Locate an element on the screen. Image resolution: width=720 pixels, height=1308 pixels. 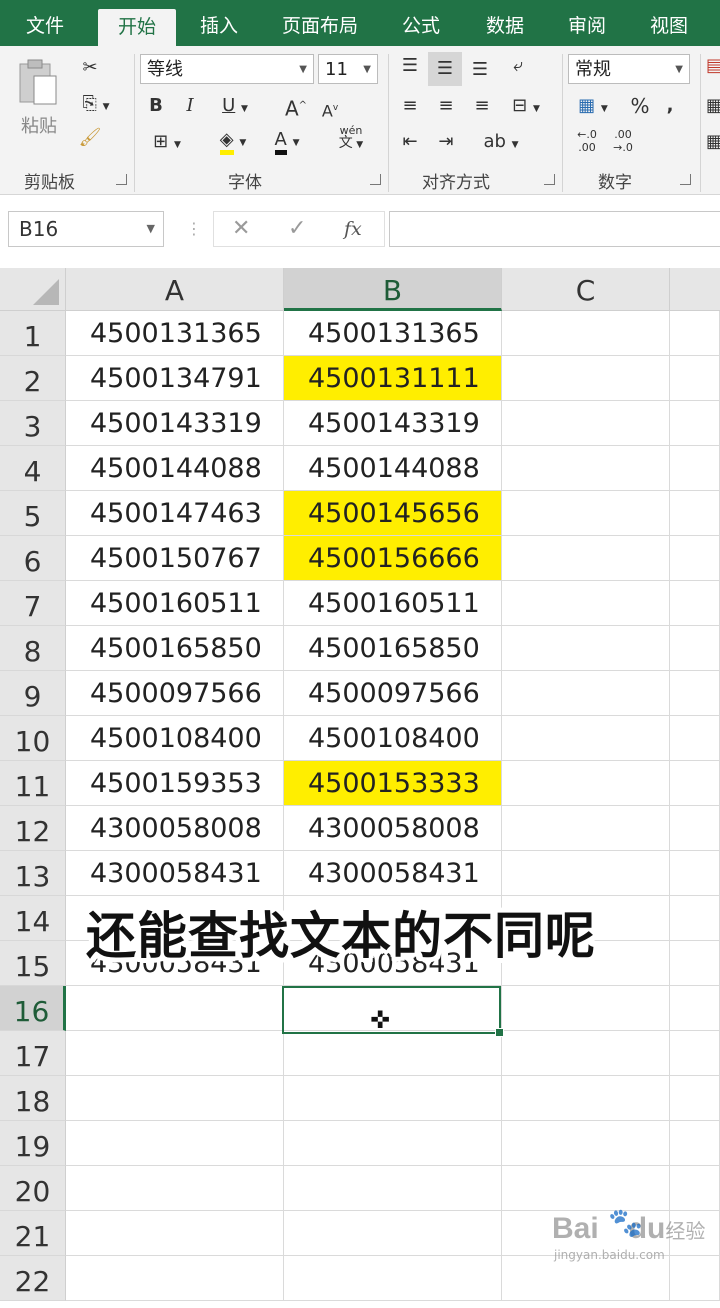
align-middle-icon: ☰ is located at coordinates (445, 69).